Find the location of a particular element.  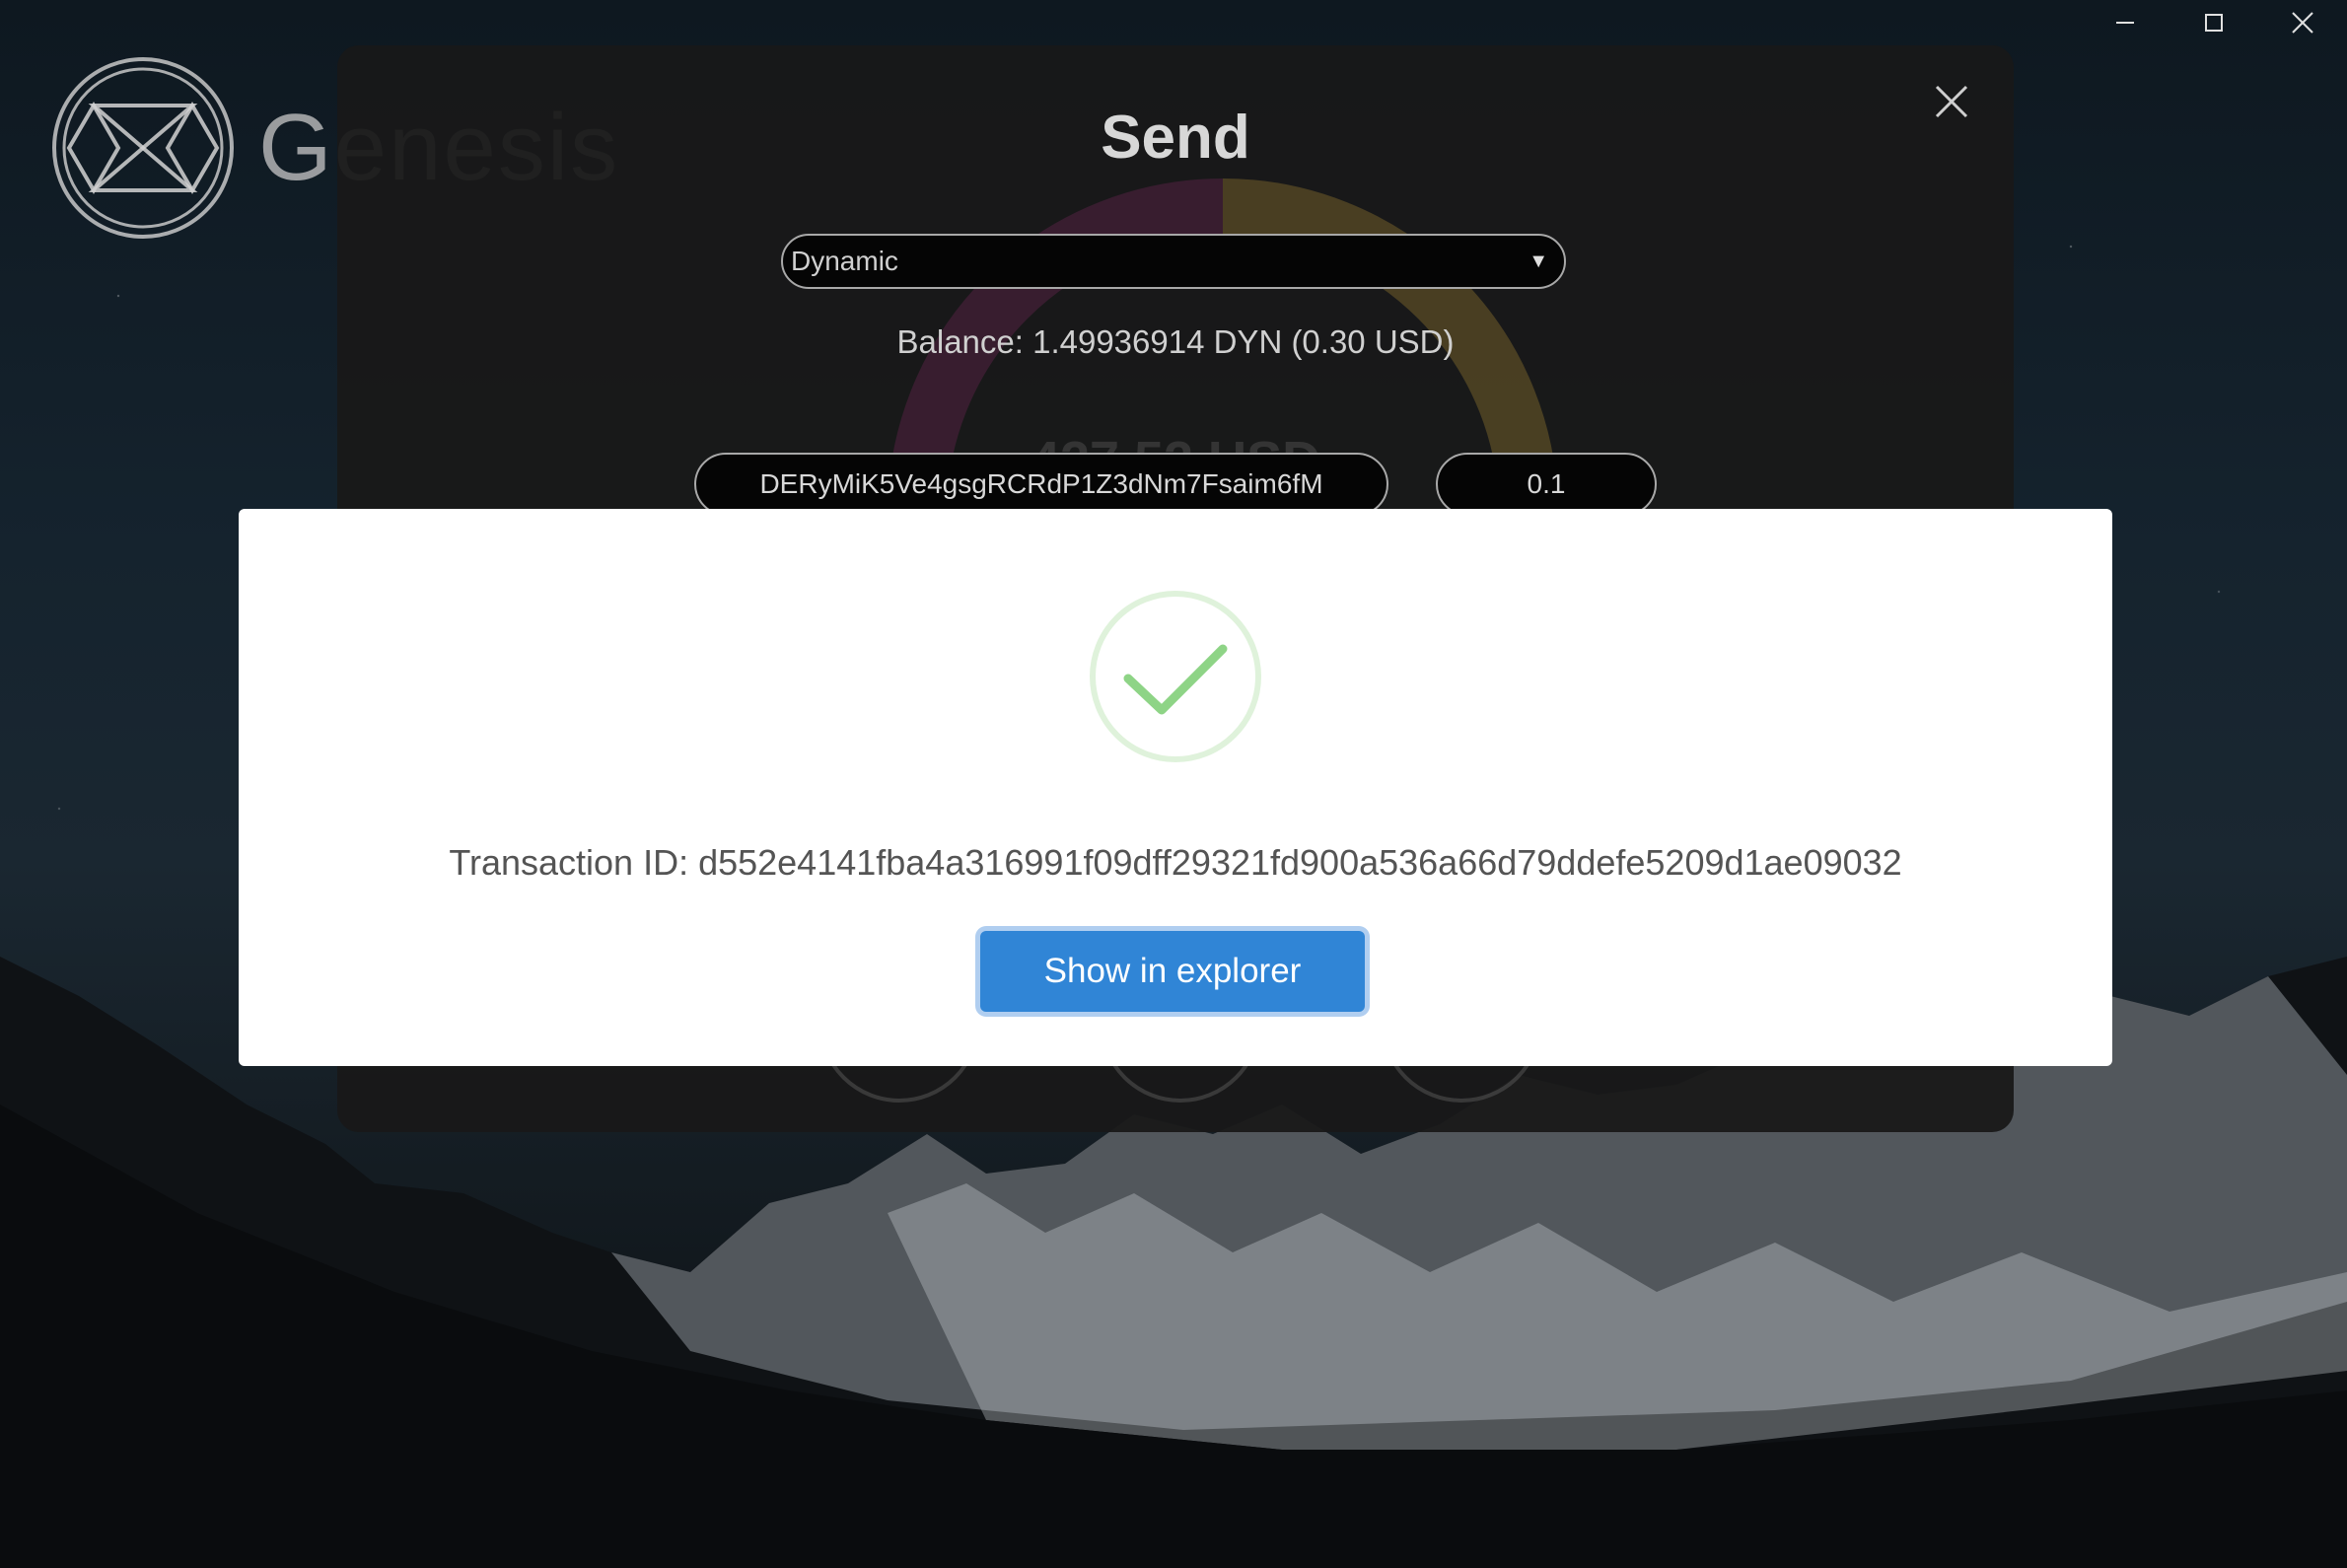

minimize-icon is located at coordinates (2125, 23).